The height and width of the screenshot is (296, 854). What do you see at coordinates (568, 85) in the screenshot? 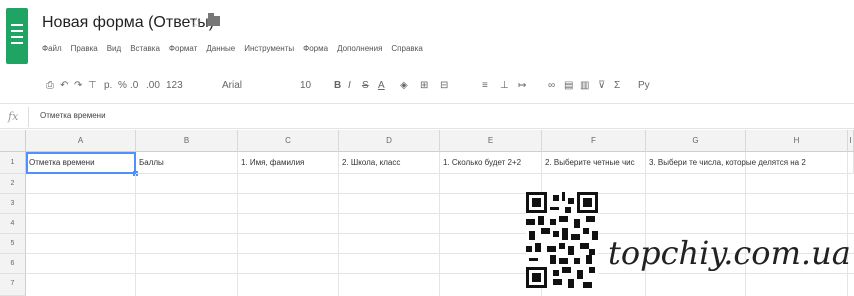
I see `comment-icon: ▤` at bounding box center [568, 85].